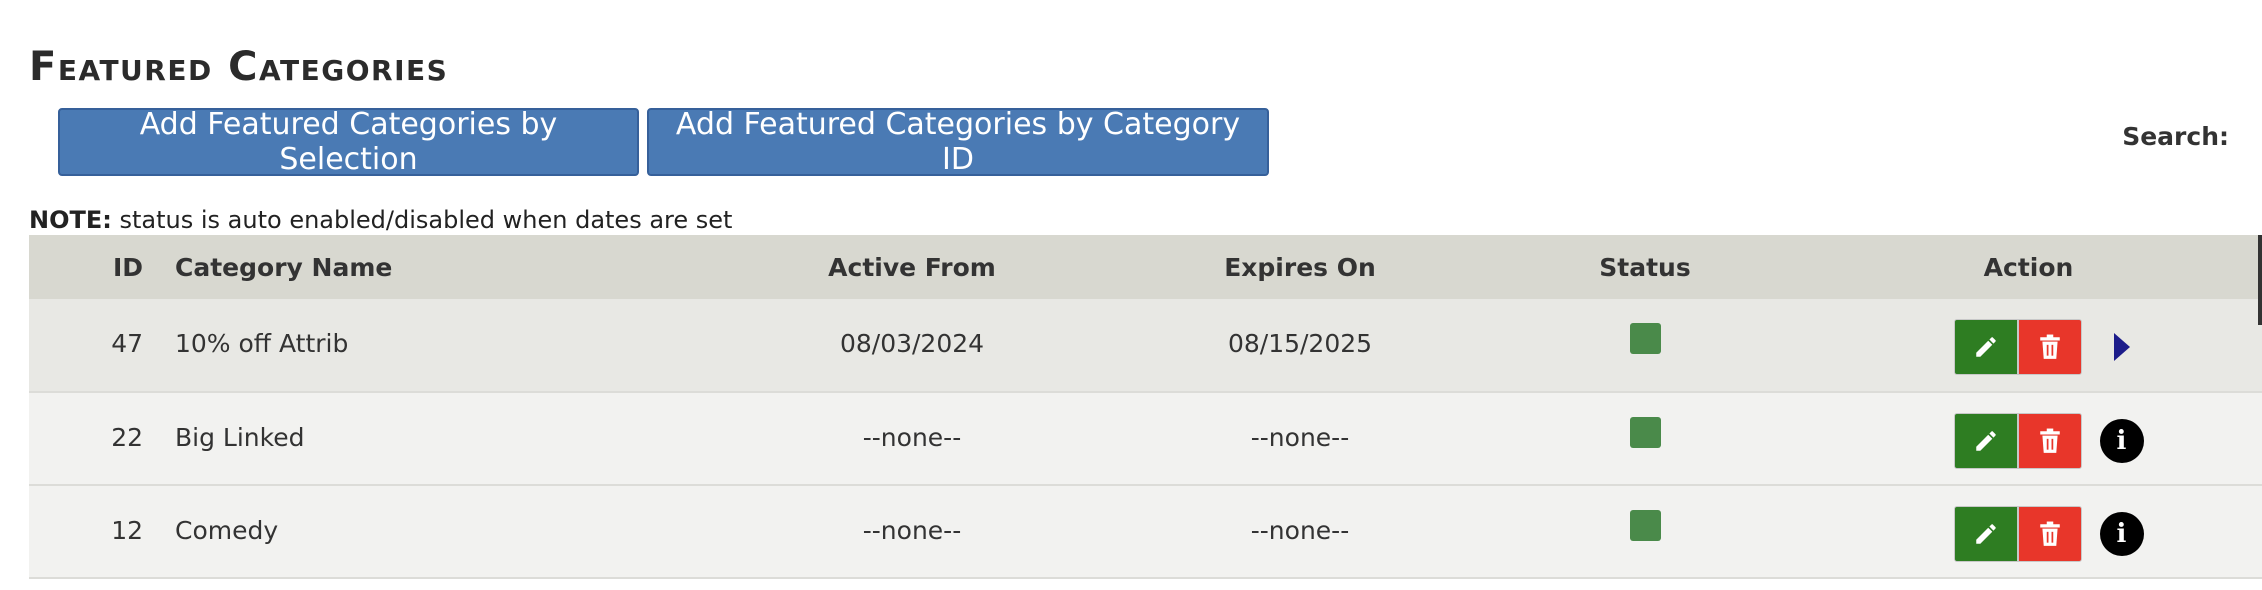 This screenshot has width=2262, height=590. Describe the element at coordinates (70, 220) in the screenshot. I see `note-prefix: NOTE:` at that location.